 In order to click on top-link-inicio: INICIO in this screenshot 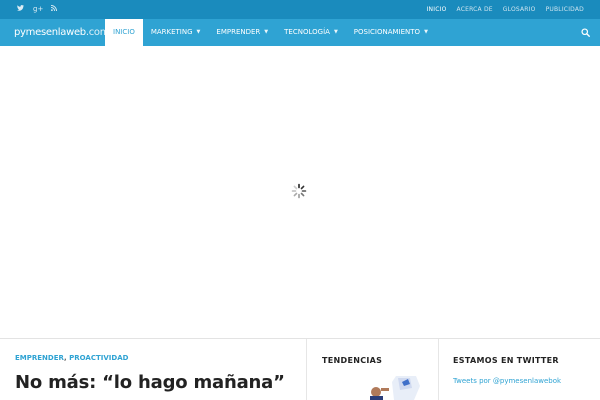, I will do `click(437, 9)`.